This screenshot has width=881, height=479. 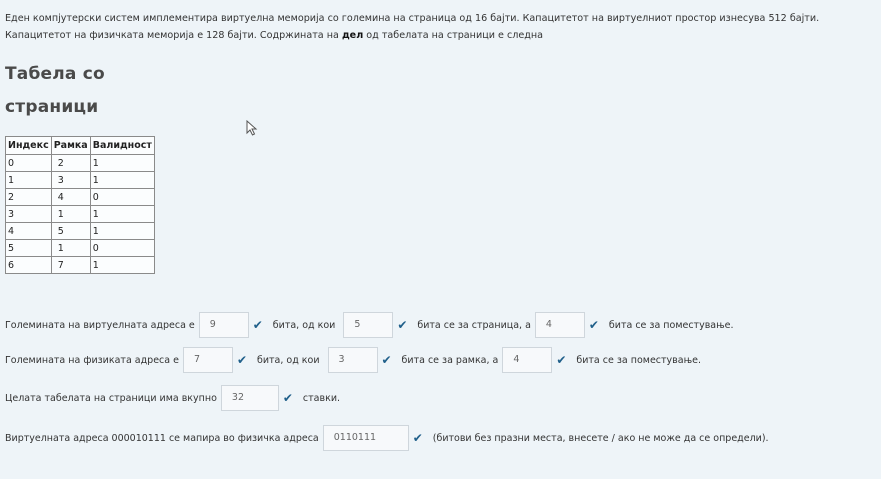 I want to click on table-row: 671, so click(x=80, y=265).